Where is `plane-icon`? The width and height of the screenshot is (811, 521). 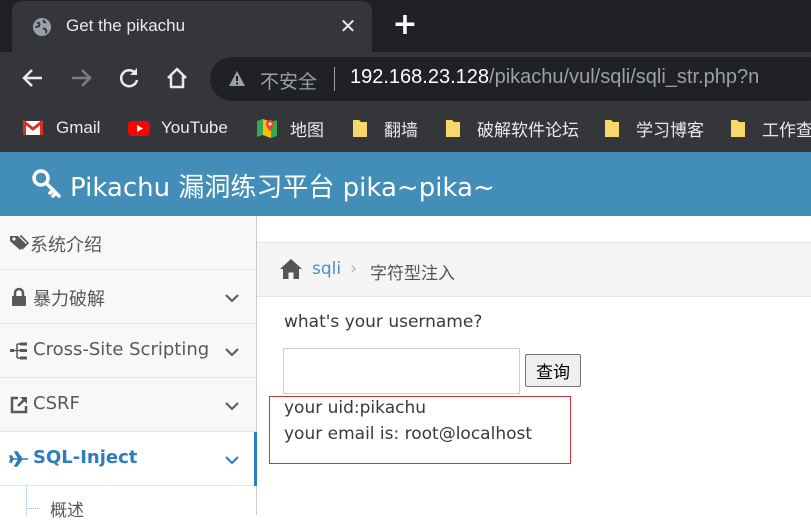
plane-icon is located at coordinates (18, 459).